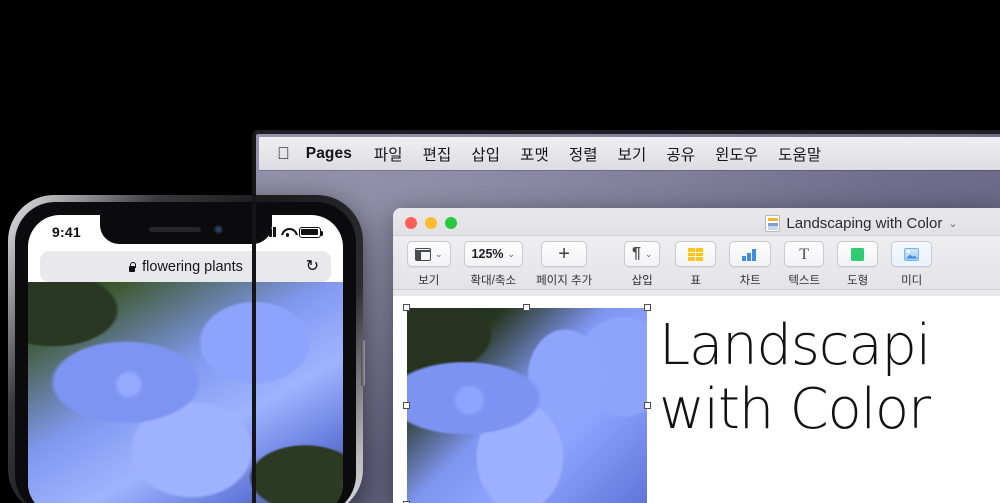 The image size is (1000, 503). I want to click on toolbar-view: ⌄ 보기, so click(429, 264).